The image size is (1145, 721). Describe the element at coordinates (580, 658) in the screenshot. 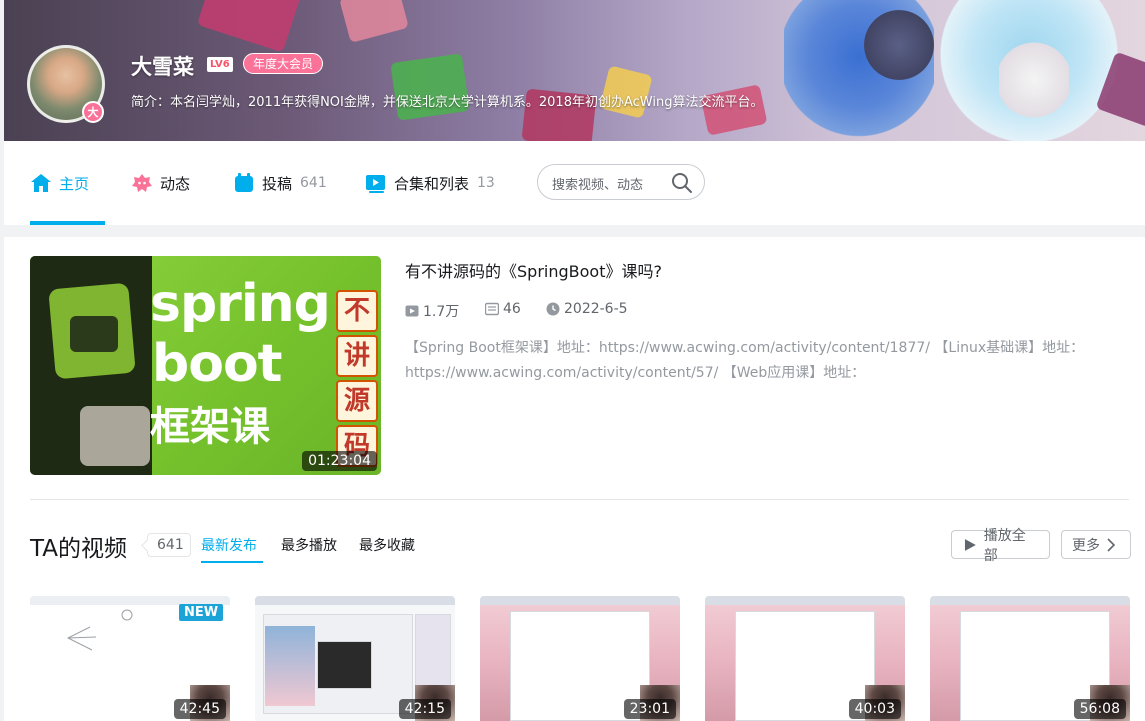

I see `video-card-thumbnail: 23:01` at that location.